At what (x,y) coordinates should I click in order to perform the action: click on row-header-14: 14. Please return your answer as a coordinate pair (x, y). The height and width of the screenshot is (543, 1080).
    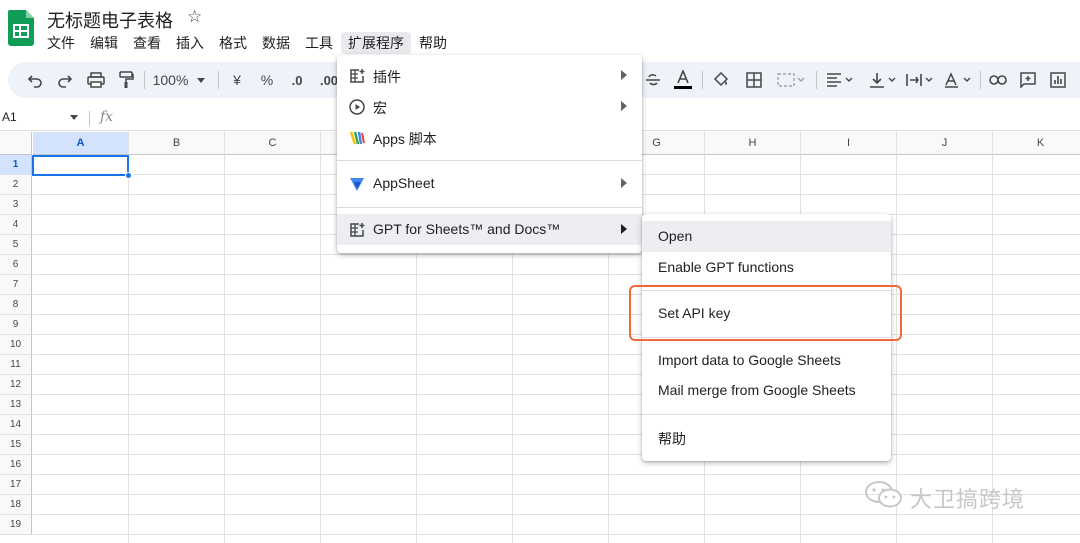
    Looking at the image, I should click on (16, 425).